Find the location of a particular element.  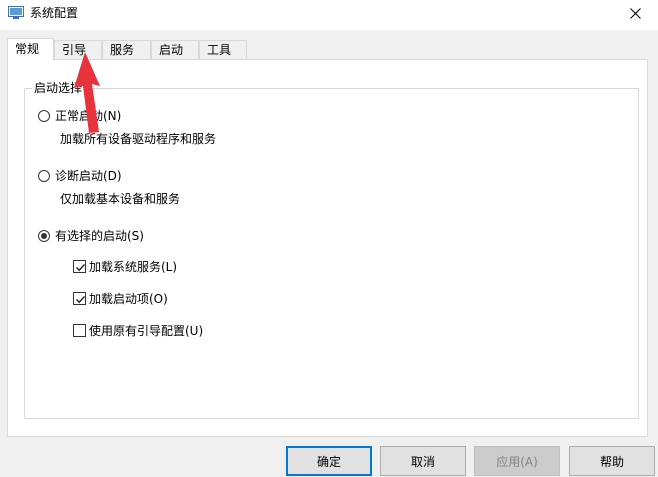

normal-startup-desc: 加载所有设备驱动程序和服务 is located at coordinates (138, 139).